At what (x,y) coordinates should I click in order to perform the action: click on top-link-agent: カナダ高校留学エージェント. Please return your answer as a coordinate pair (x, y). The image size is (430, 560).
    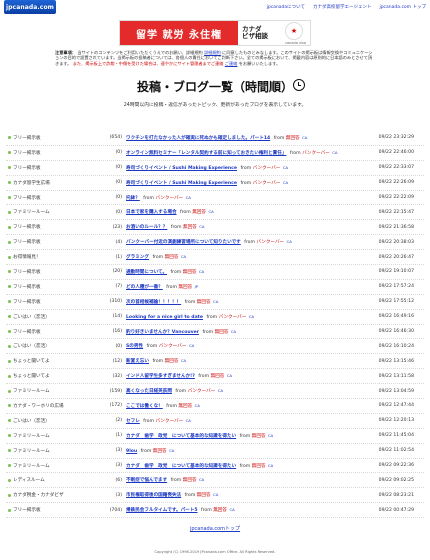
    Looking at the image, I should click on (342, 7).